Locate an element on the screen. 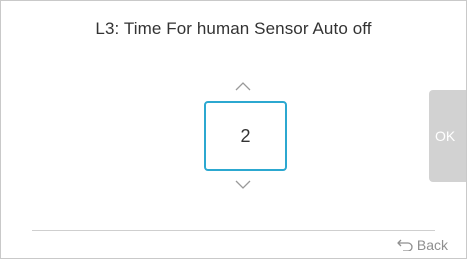 This screenshot has width=467, height=259. ok-button-label: OK is located at coordinates (445, 136).